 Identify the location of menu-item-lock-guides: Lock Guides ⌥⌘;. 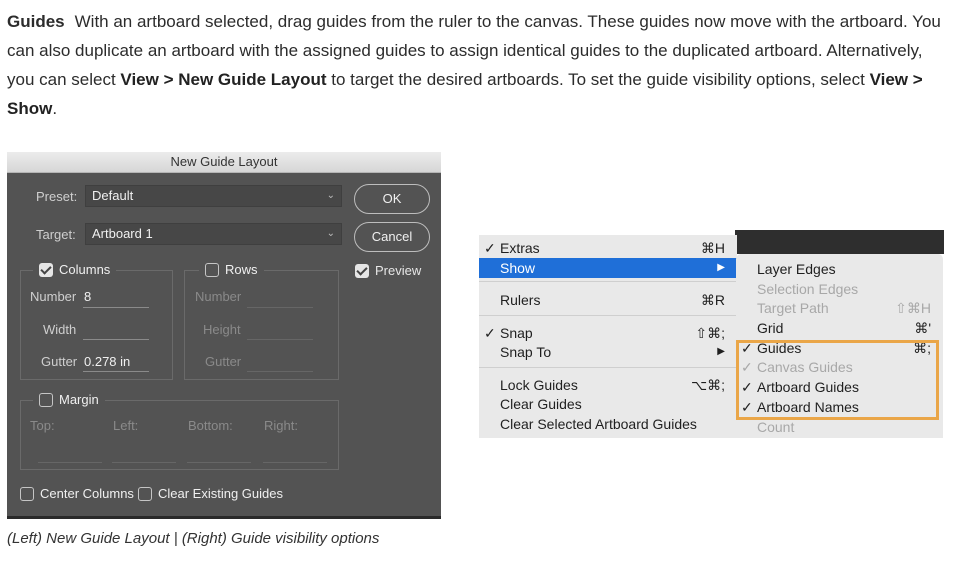
(608, 385).